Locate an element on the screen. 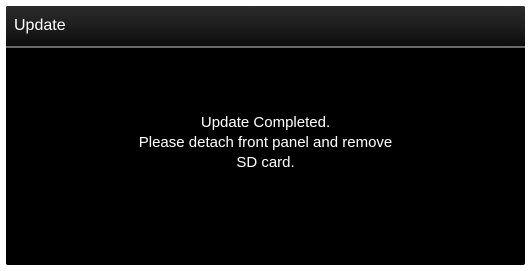 The image size is (531, 271). message-line-instruction: Please detach front panel and remove is located at coordinates (265, 142).